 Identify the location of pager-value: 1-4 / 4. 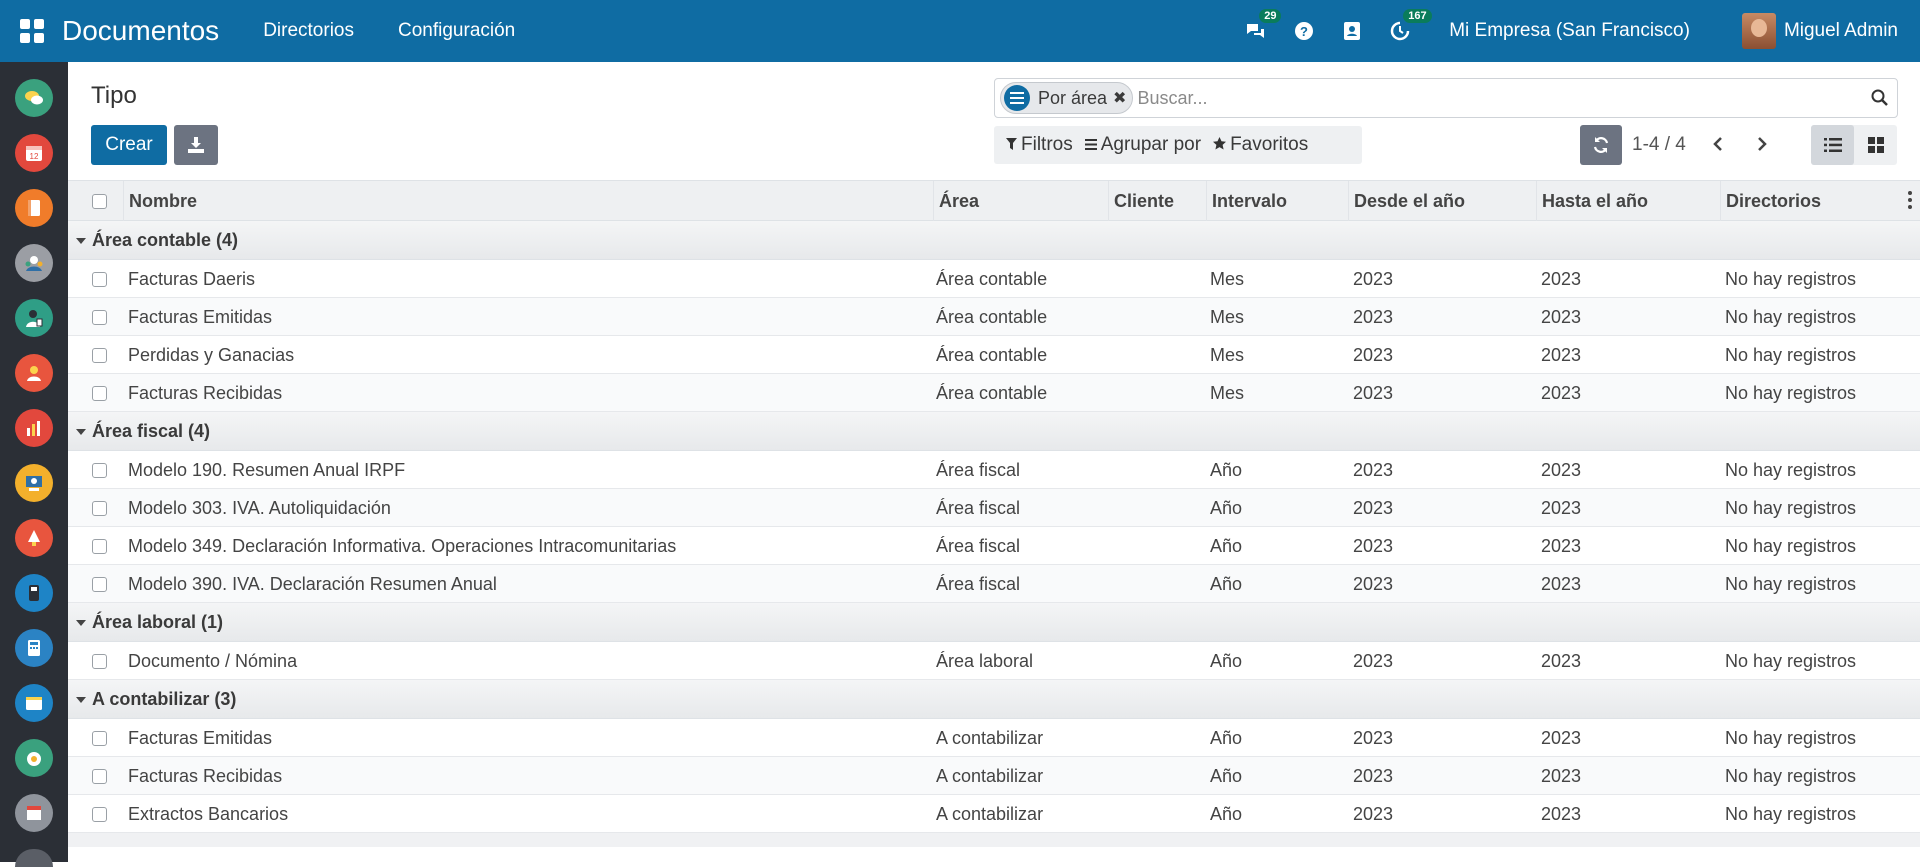
(1659, 145).